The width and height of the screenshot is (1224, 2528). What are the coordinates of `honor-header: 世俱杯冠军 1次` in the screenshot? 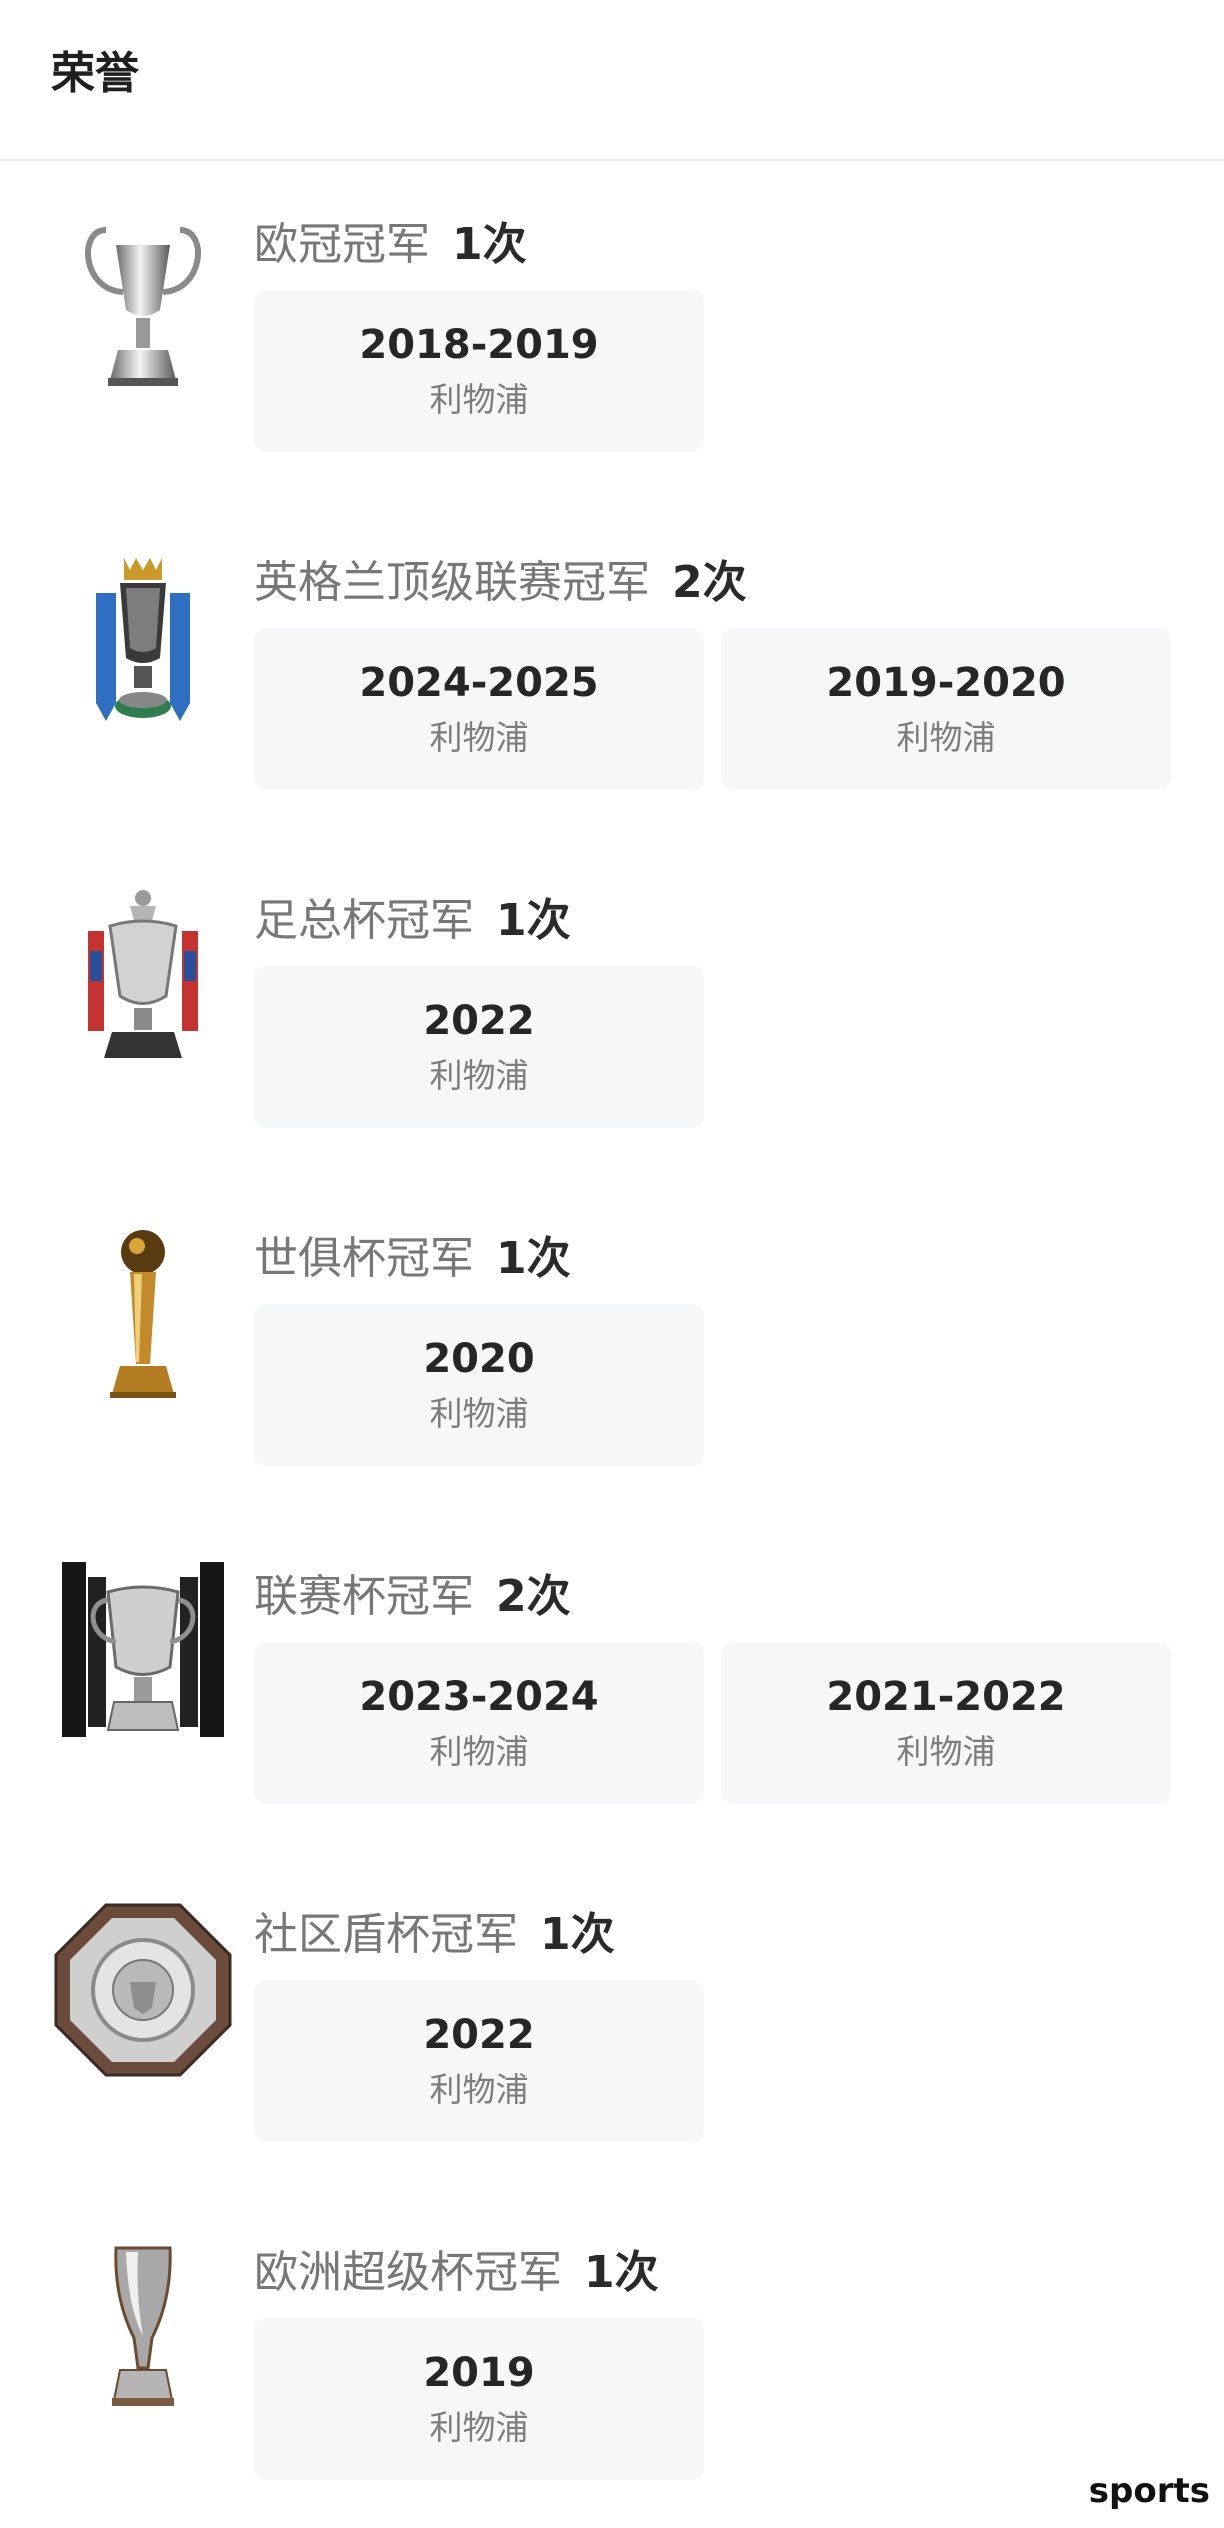 It's located at (412, 1254).